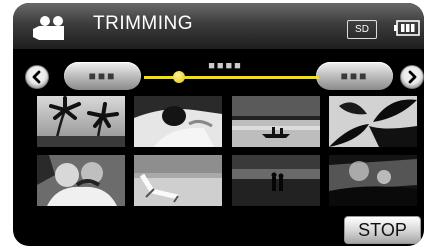 The height and width of the screenshot is (250, 434). What do you see at coordinates (382, 230) in the screenshot?
I see `stop-button: STOP` at bounding box center [382, 230].